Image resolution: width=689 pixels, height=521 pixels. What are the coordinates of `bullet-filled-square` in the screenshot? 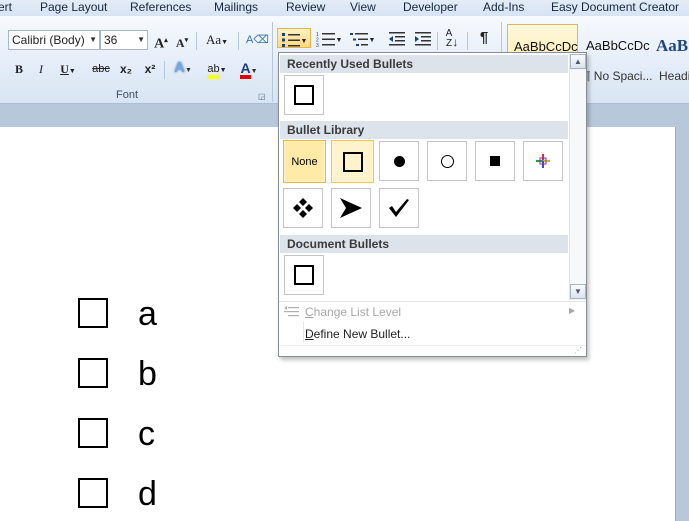 It's located at (495, 161).